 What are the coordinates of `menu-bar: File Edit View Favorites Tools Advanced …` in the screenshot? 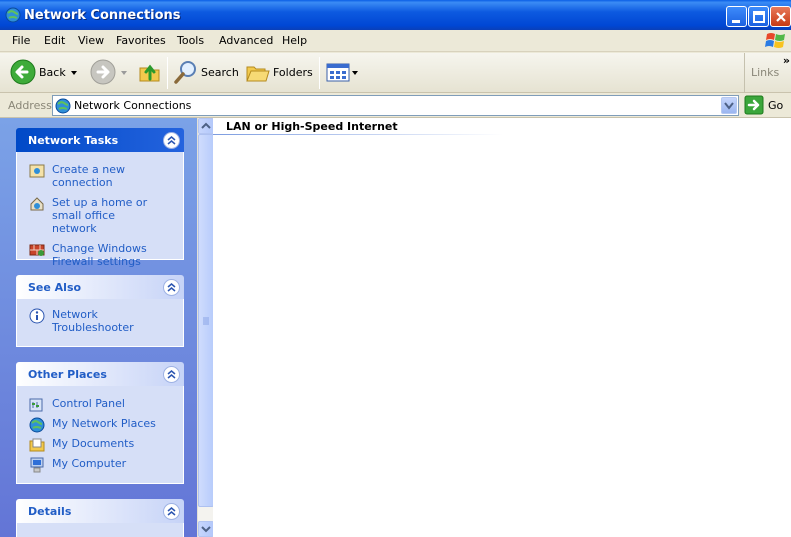 It's located at (395, 41).